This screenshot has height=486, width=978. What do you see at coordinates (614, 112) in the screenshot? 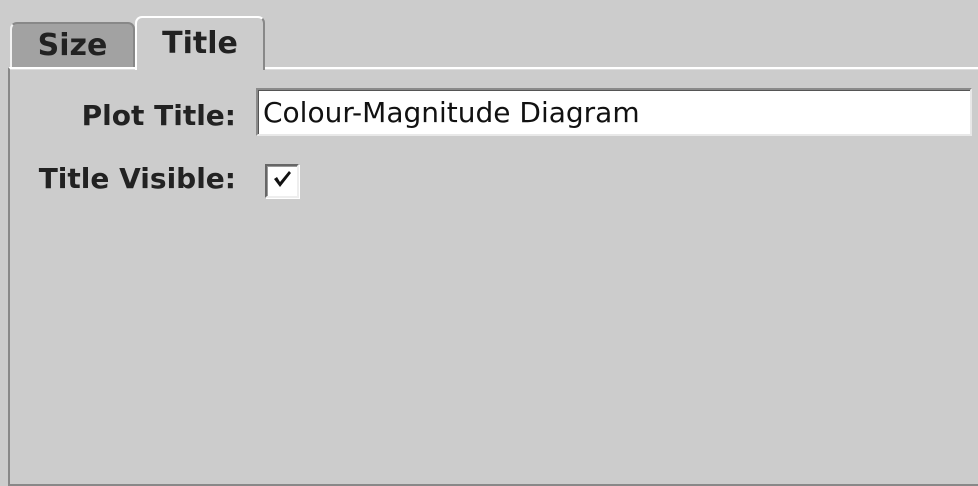
I see `plot-title-input` at bounding box center [614, 112].